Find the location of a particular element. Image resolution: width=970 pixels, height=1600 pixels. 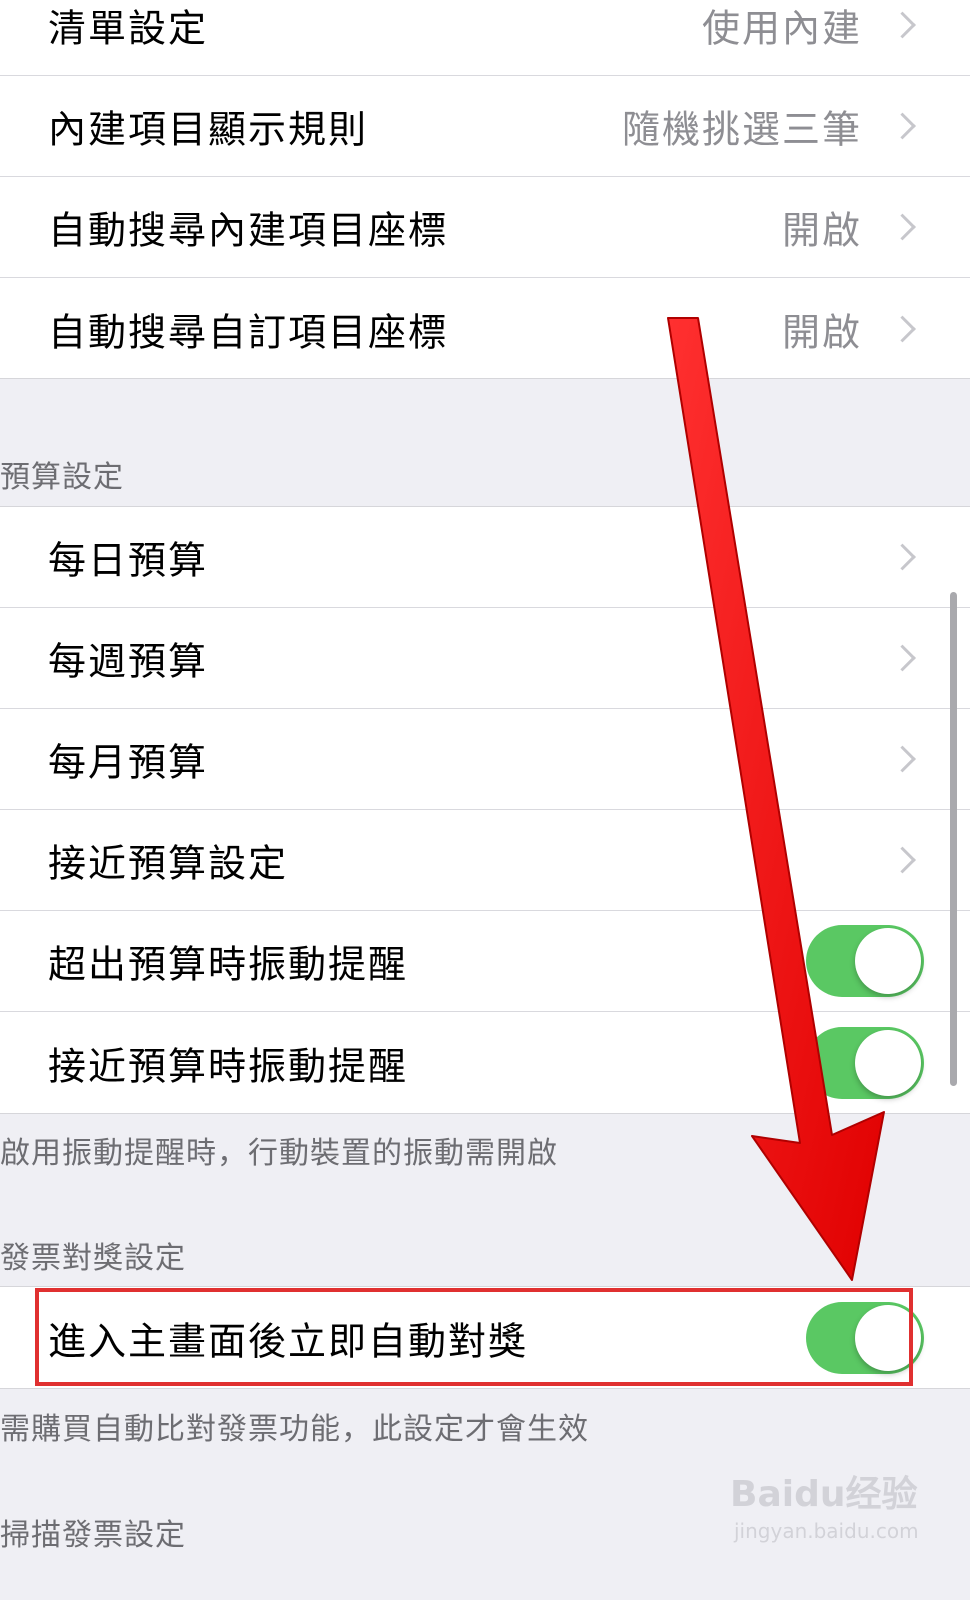

row-label: 自動搜尋內建項目座標 is located at coordinates (248, 230).